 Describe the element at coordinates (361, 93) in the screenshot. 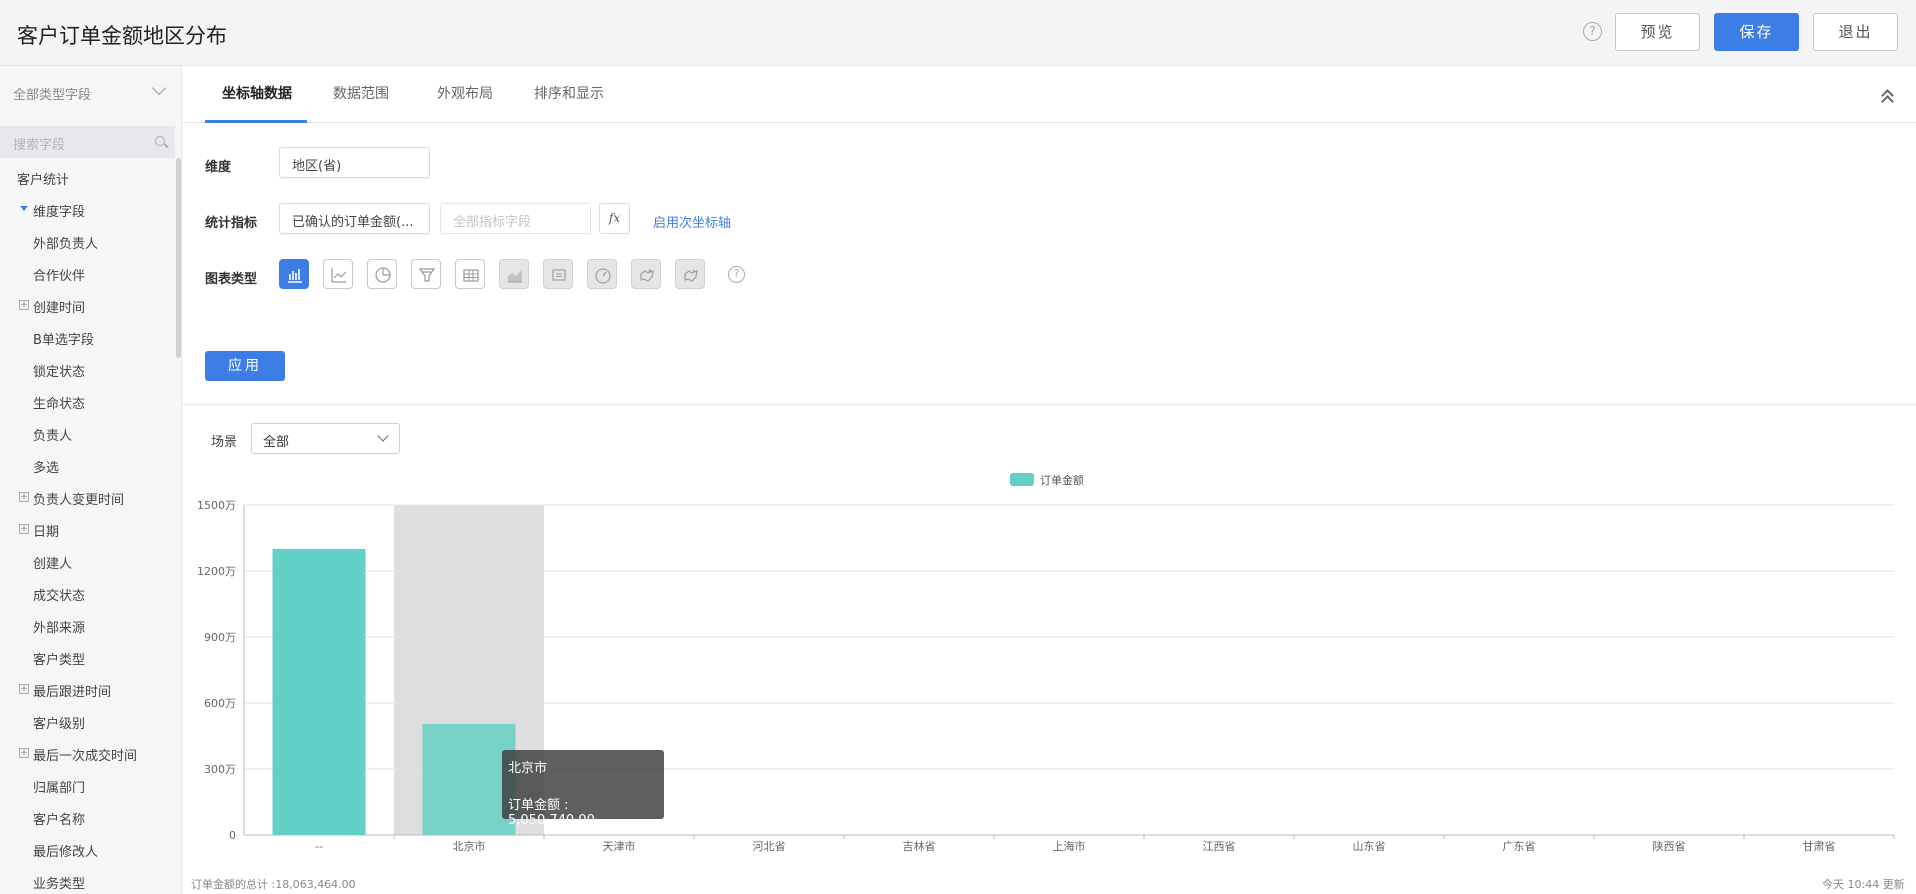

I see `tab-data-range: 数据范围` at that location.